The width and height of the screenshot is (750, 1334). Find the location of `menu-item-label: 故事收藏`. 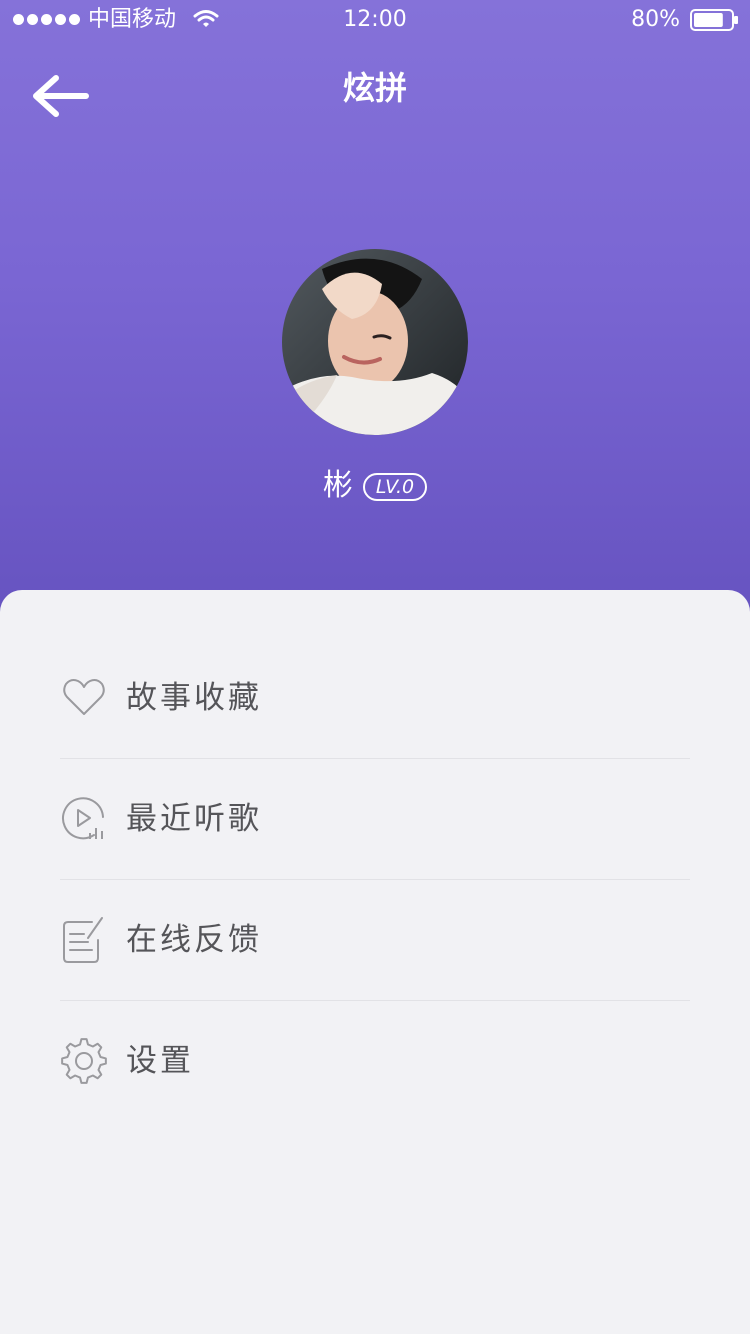

menu-item-label: 故事收藏 is located at coordinates (194, 698).